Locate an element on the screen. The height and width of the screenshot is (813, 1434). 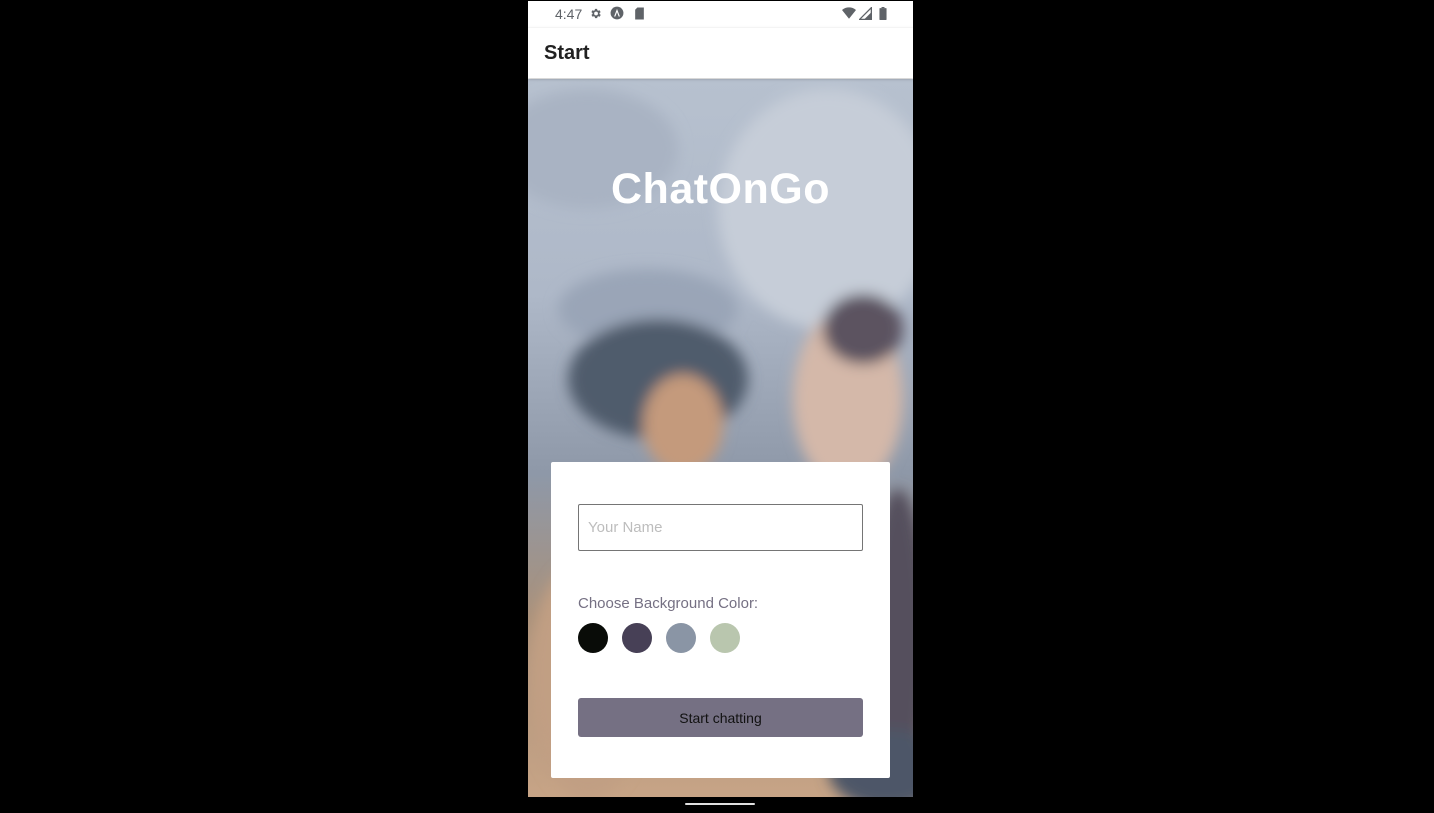
wifi-icon is located at coordinates (849, 13).